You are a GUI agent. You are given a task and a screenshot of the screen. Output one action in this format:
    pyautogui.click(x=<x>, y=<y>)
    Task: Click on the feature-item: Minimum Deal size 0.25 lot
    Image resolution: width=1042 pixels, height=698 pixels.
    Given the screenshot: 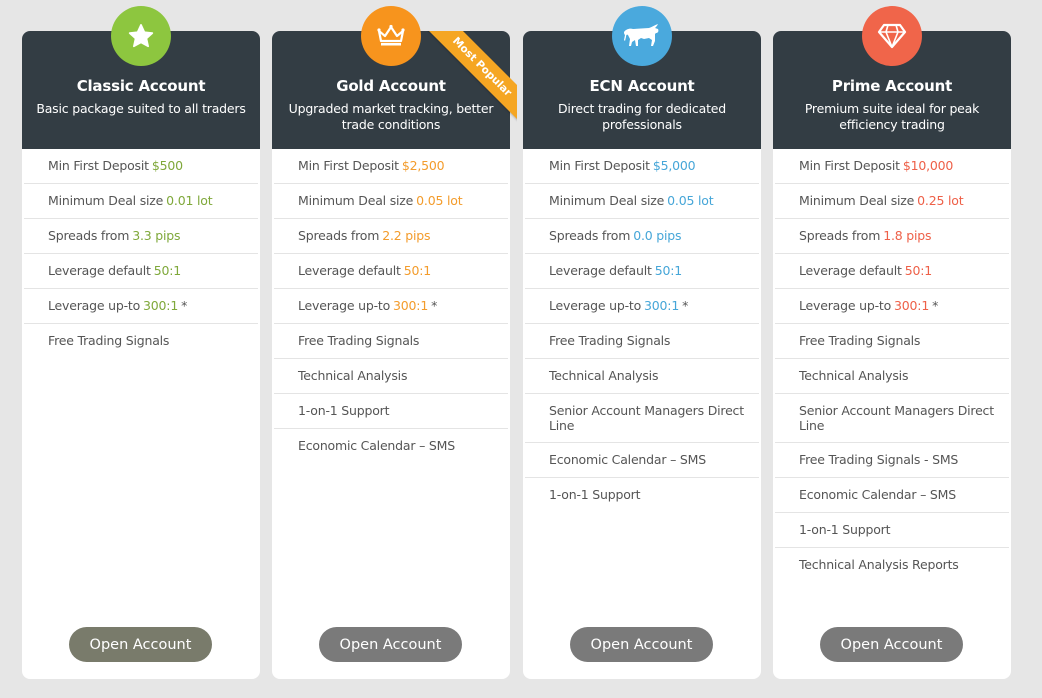 What is the action you would take?
    pyautogui.click(x=892, y=201)
    